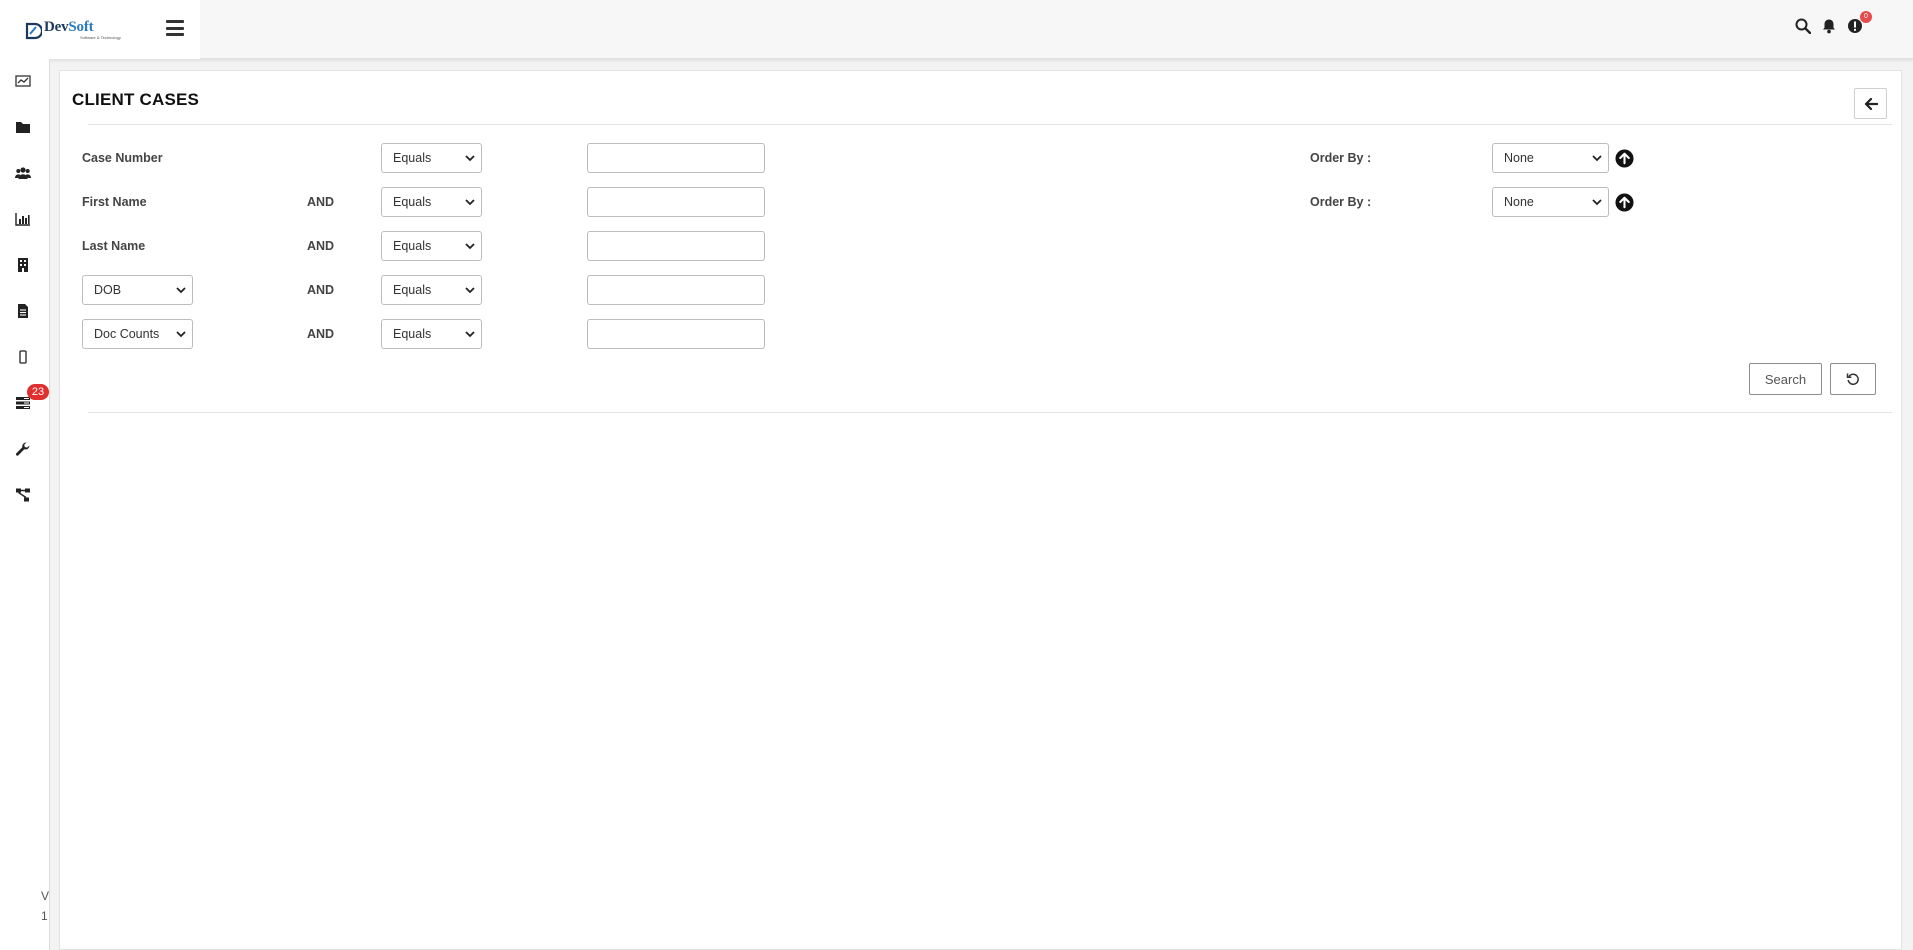 The image size is (1913, 950). I want to click on value-input-first-name, so click(676, 202).